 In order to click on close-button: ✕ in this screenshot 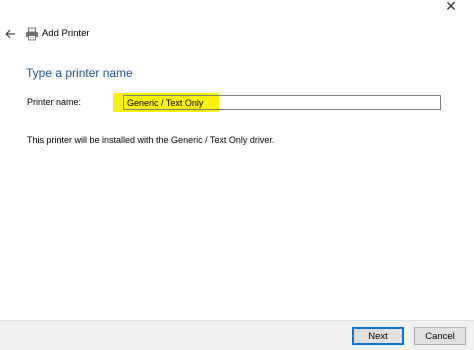, I will do `click(451, 9)`.